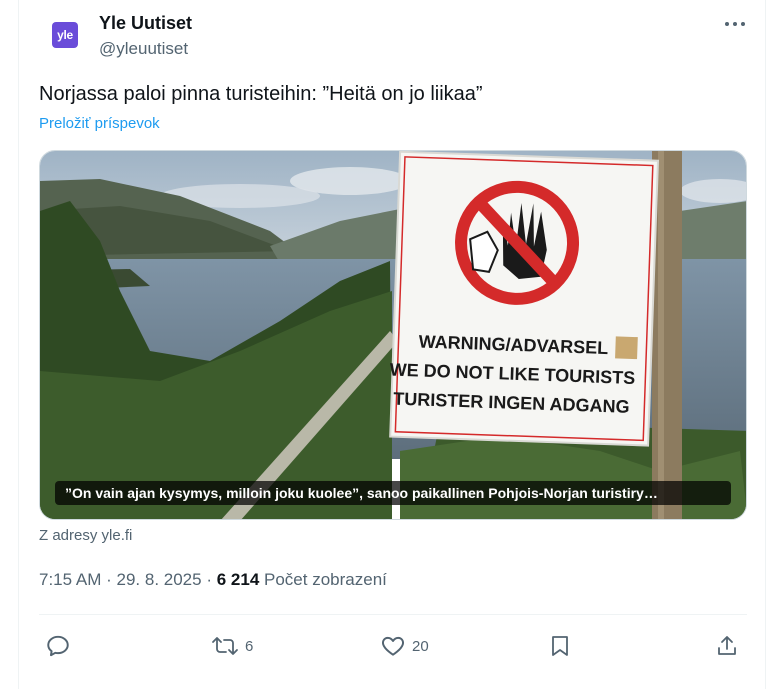  Describe the element at coordinates (393, 646) in the screenshot. I see `heart-icon` at that location.